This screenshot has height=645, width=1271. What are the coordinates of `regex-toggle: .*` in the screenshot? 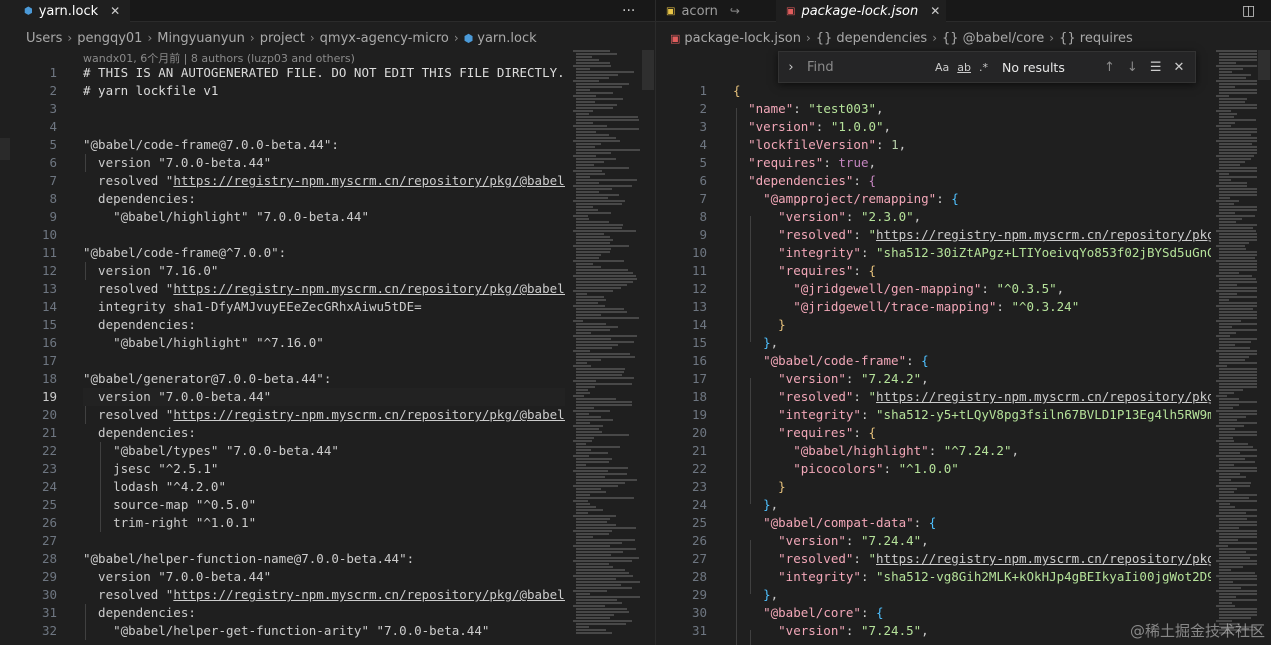 It's located at (983, 67).